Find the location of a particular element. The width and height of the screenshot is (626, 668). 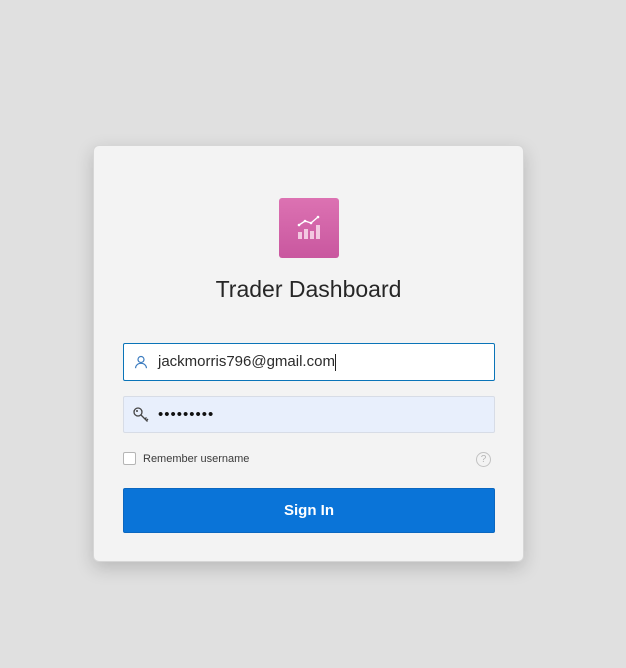

chart-growth-icon is located at coordinates (308, 227).